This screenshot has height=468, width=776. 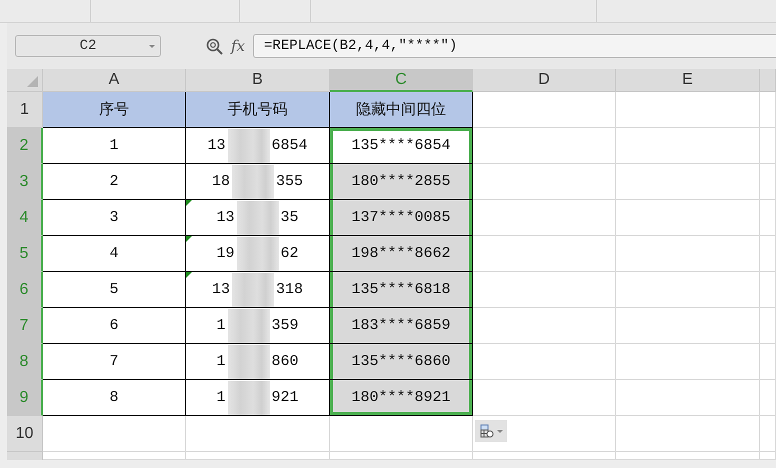 What do you see at coordinates (114, 362) in the screenshot?
I see `table-cell: 7` at bounding box center [114, 362].